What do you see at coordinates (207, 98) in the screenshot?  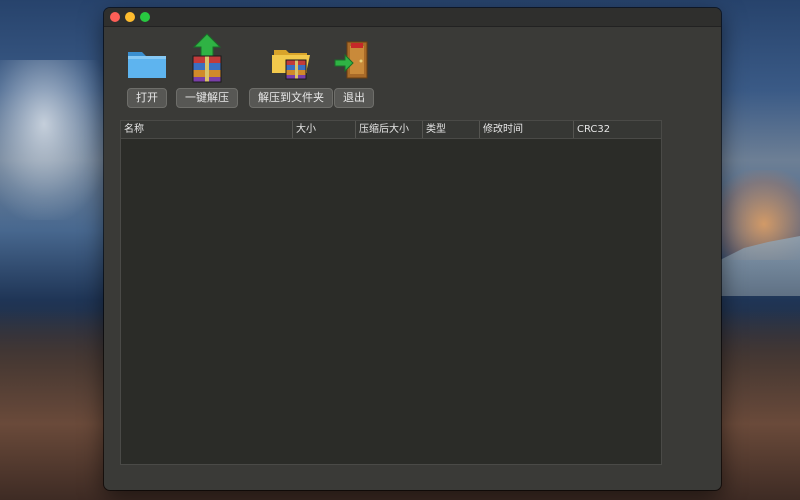 I see `extract-button-label: 一键解压` at bounding box center [207, 98].